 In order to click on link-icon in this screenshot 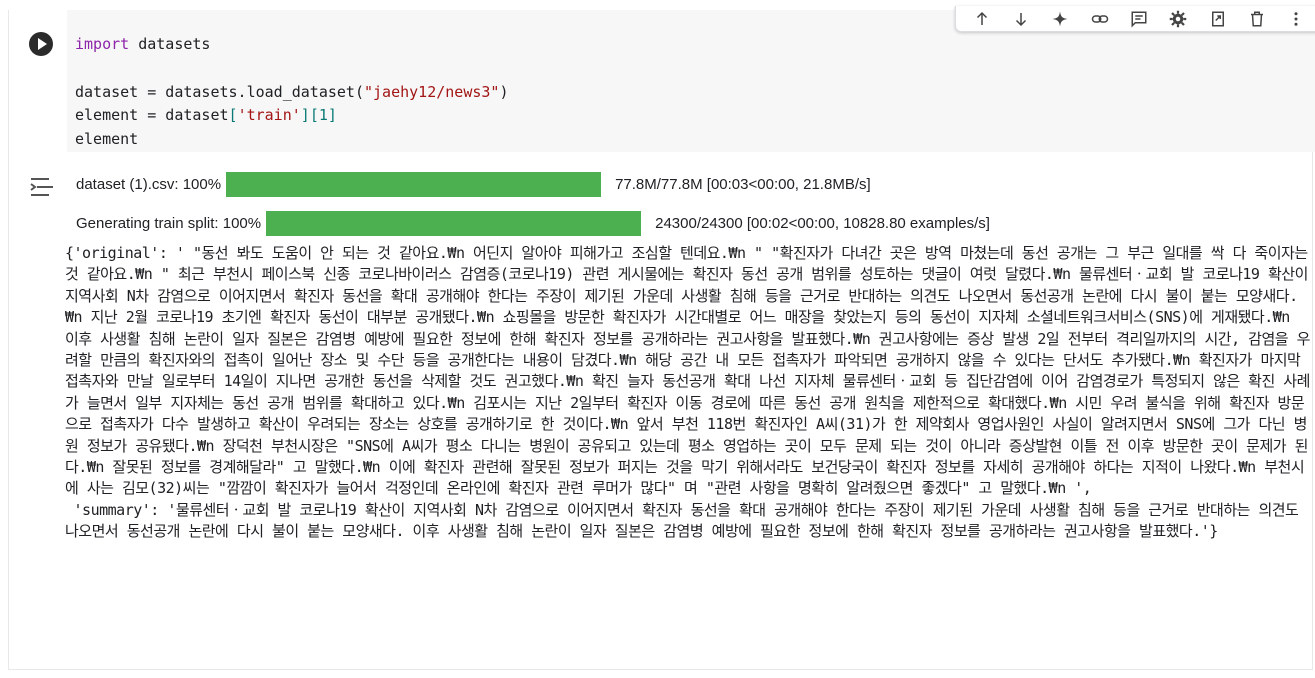, I will do `click(1100, 19)`.